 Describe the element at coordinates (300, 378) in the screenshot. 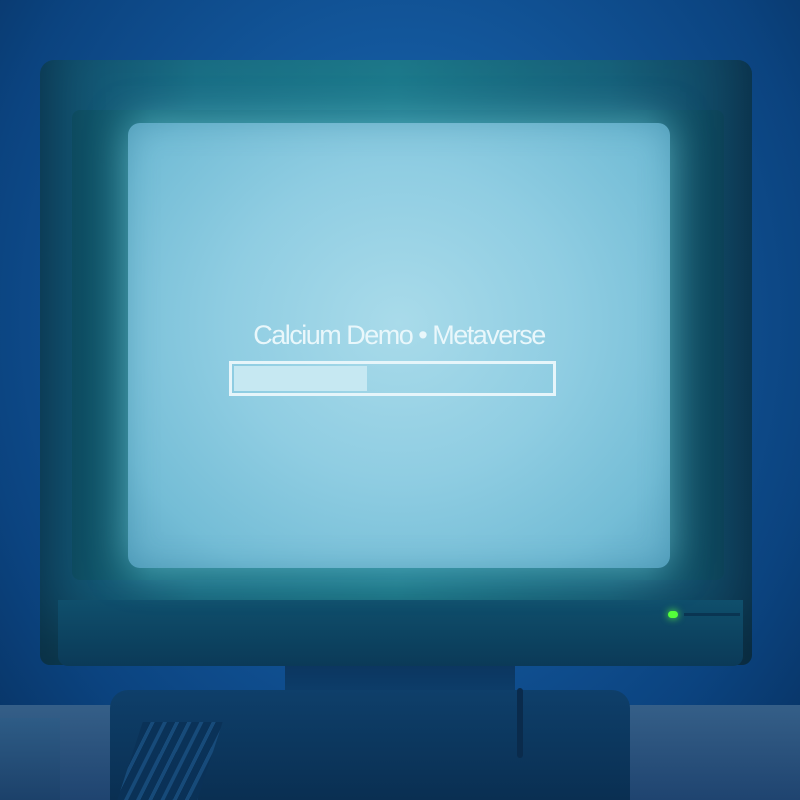

I see `loading-progress-fill` at that location.